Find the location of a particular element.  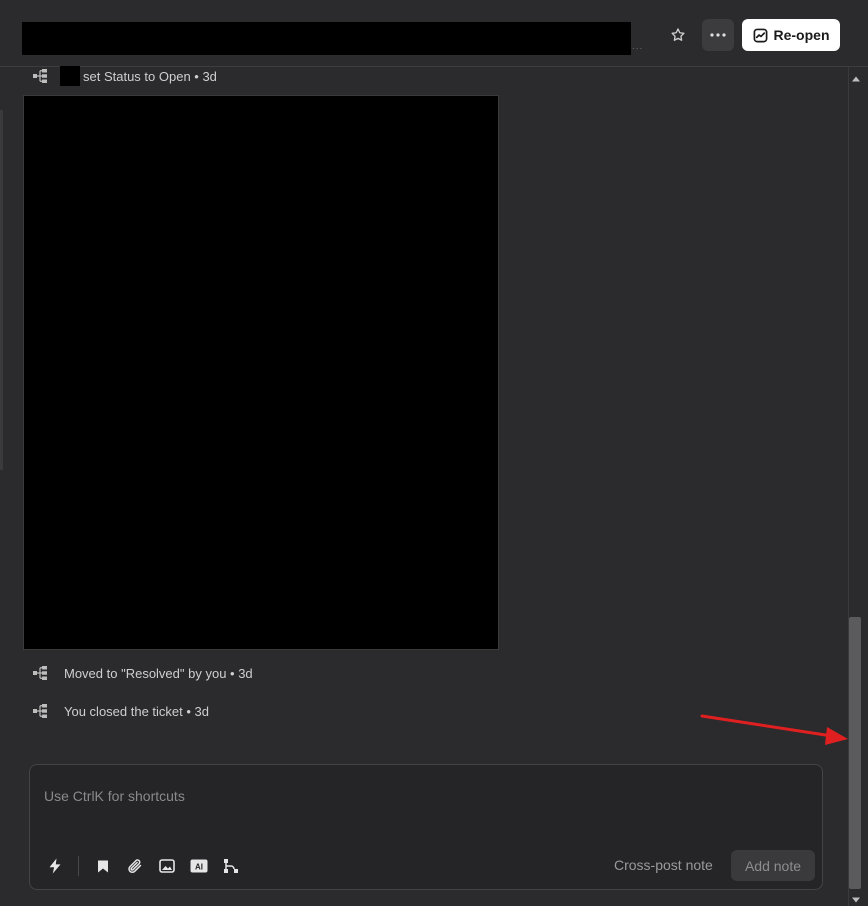

ai-icon: AI is located at coordinates (199, 866).